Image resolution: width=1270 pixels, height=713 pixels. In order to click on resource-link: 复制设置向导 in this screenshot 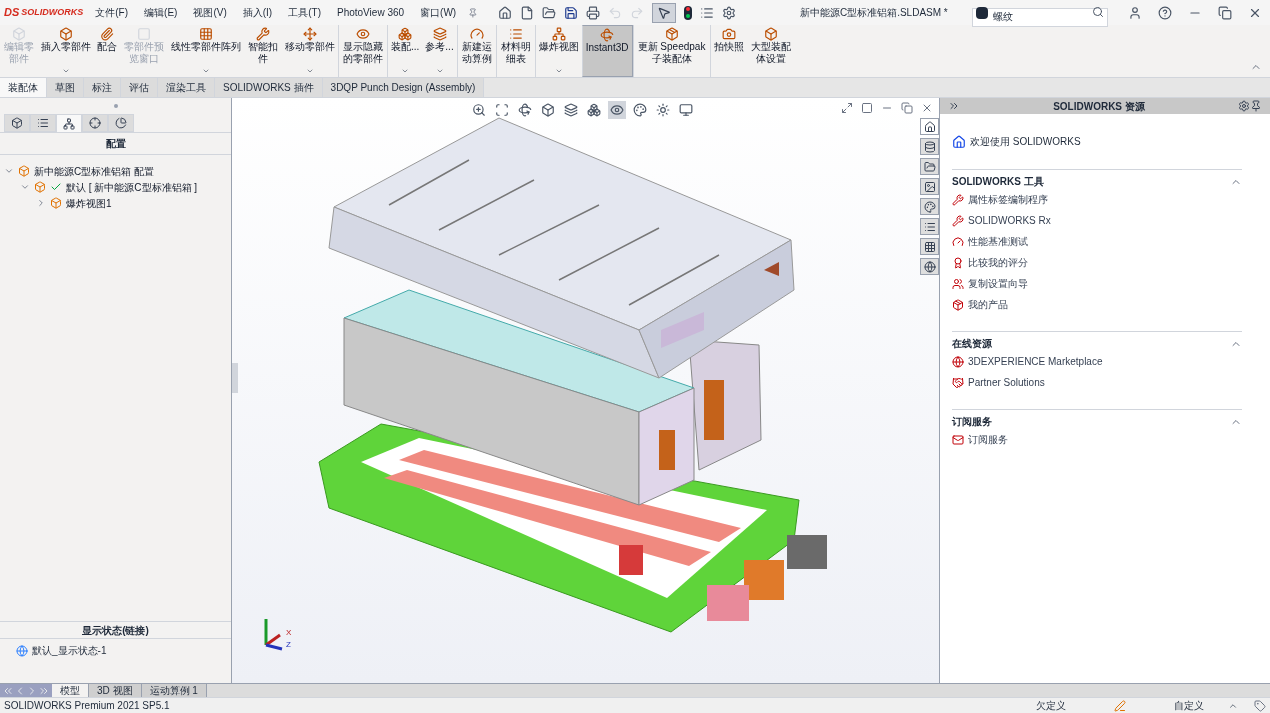, I will do `click(998, 283)`.